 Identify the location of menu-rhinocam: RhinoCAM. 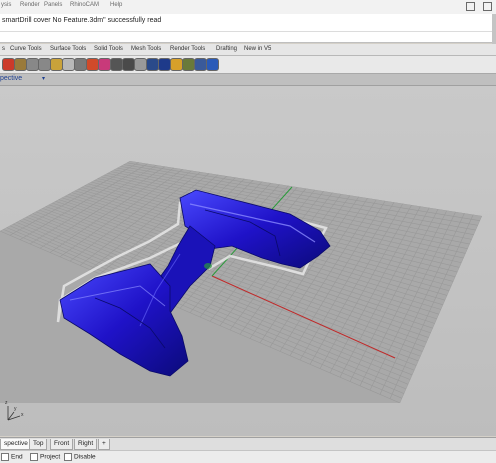
(84, 5).